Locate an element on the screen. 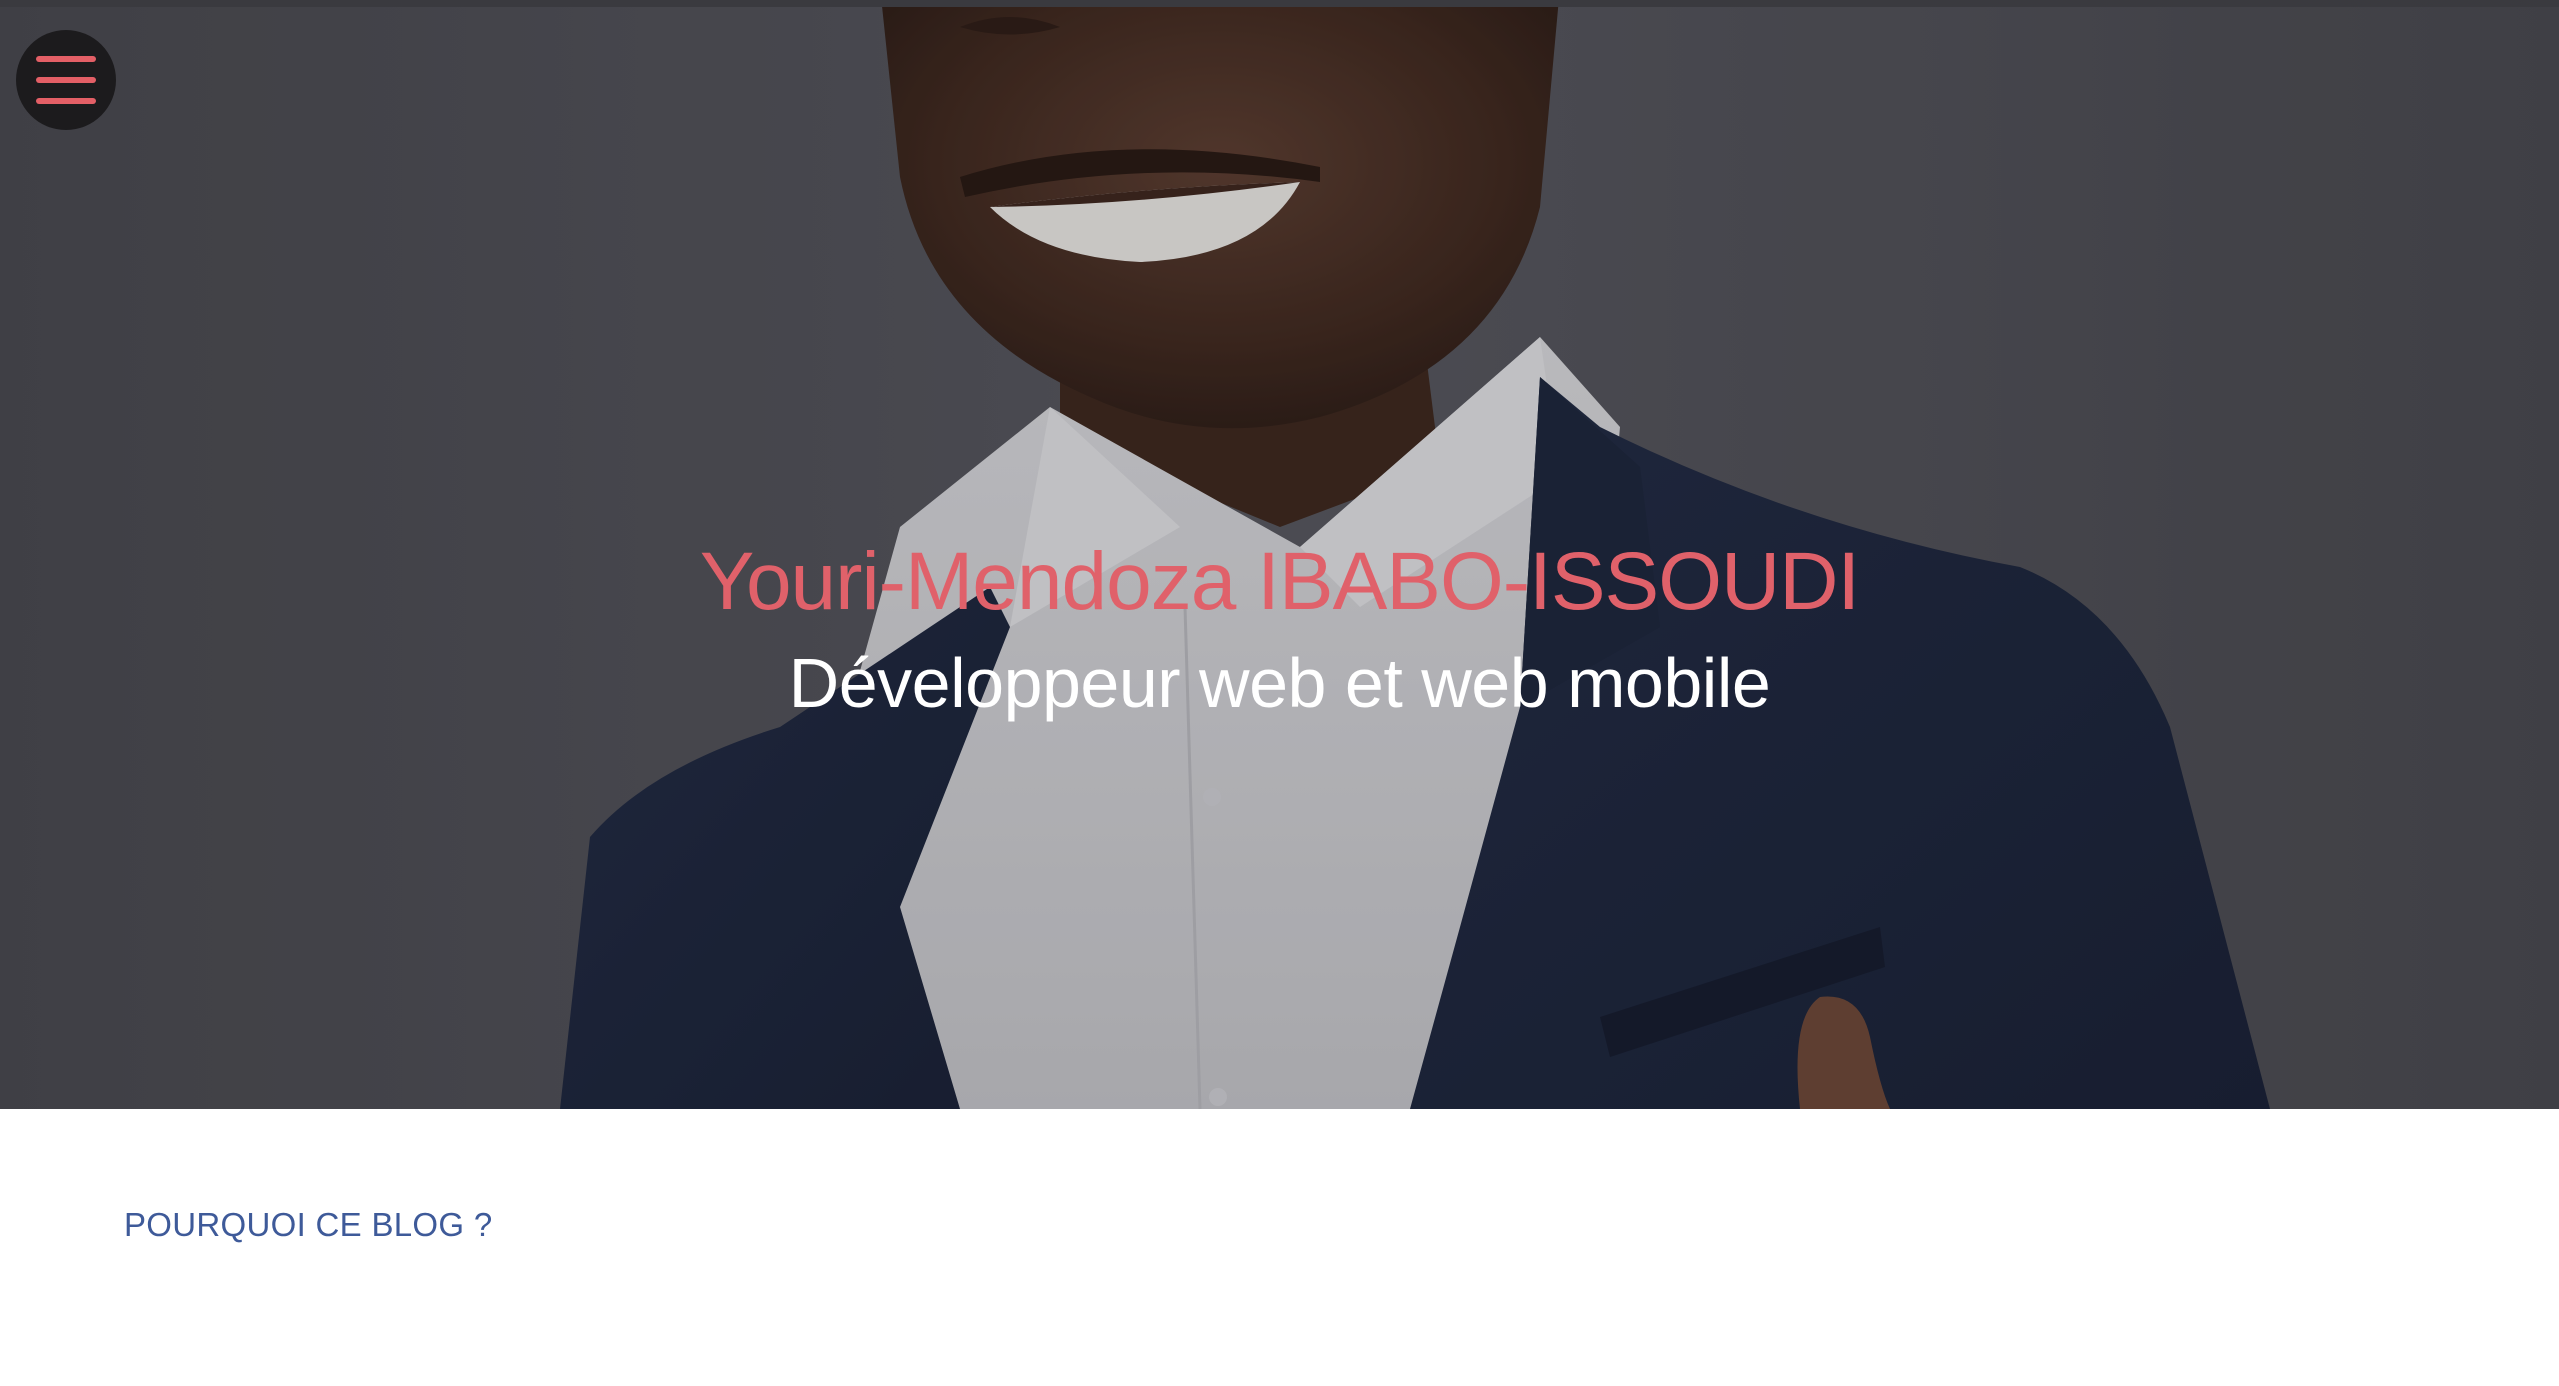 The height and width of the screenshot is (1386, 2559). section-heading: POURQUOI CE BLOG ? is located at coordinates (308, 1224).